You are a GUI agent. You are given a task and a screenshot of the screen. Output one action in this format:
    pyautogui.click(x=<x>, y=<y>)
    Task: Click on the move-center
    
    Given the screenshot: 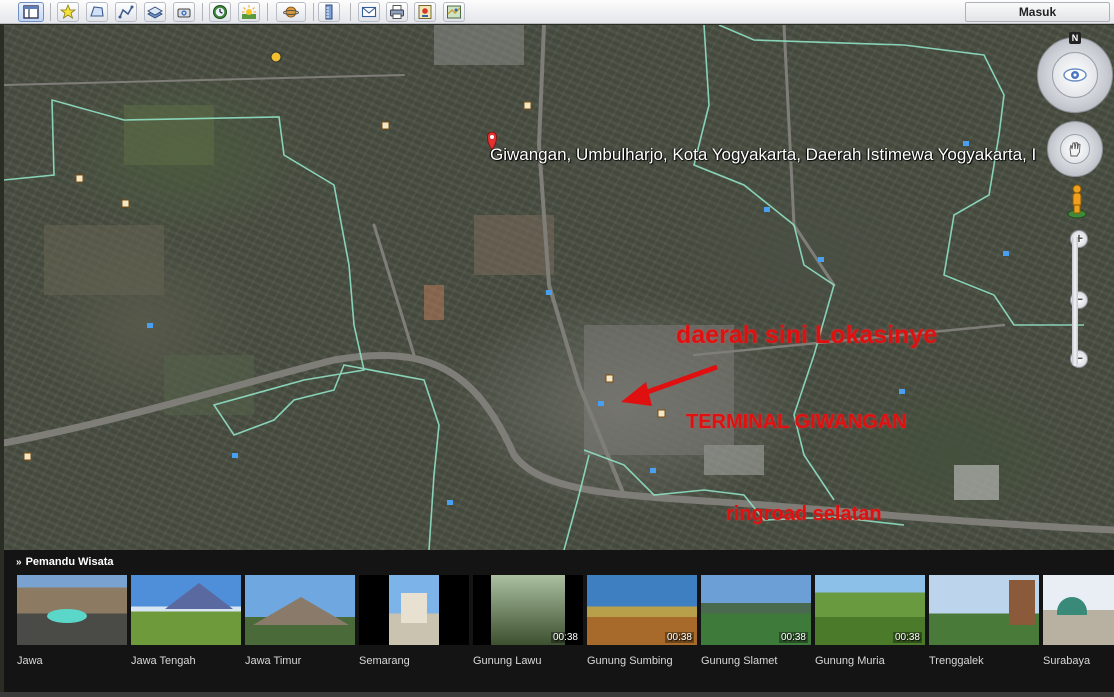 What is the action you would take?
    pyautogui.click(x=1075, y=149)
    